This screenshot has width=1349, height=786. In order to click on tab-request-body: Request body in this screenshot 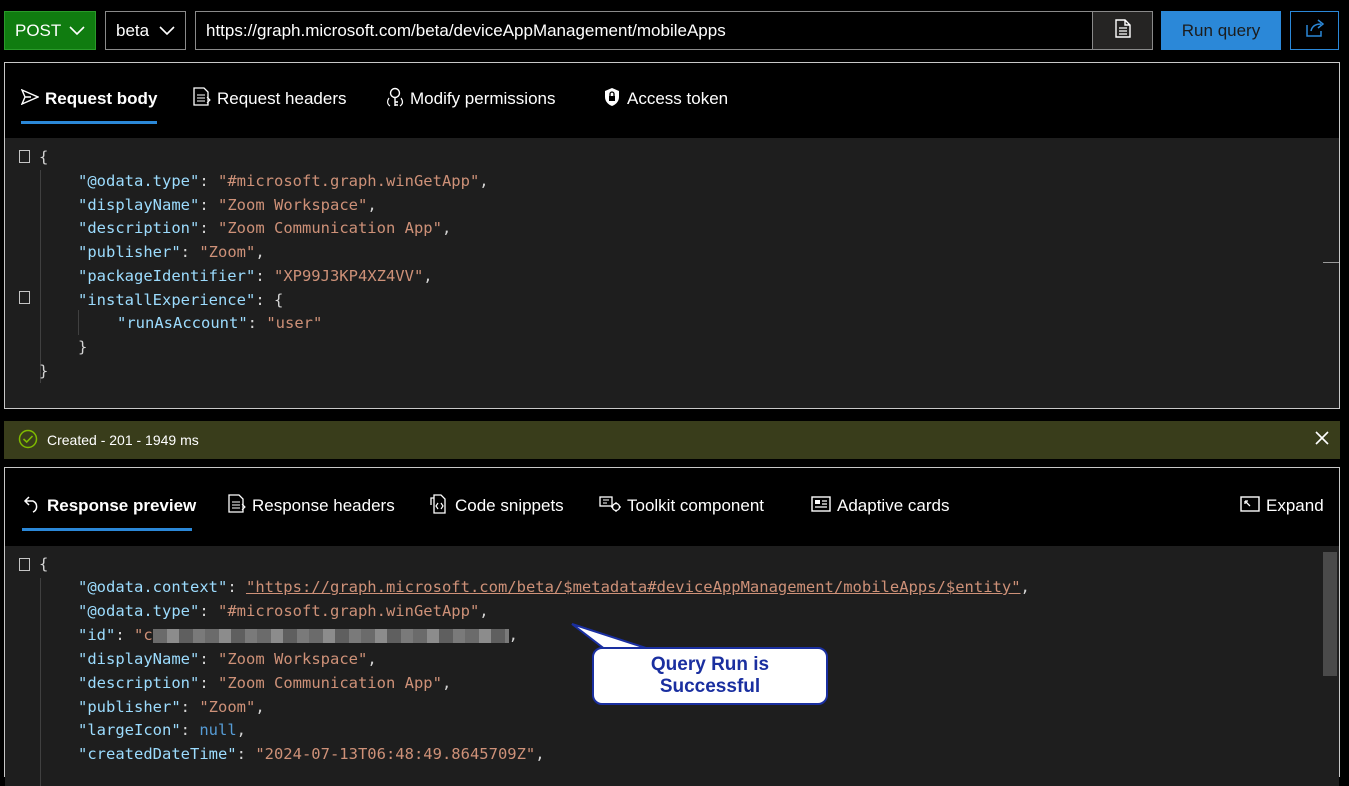, I will do `click(89, 99)`.